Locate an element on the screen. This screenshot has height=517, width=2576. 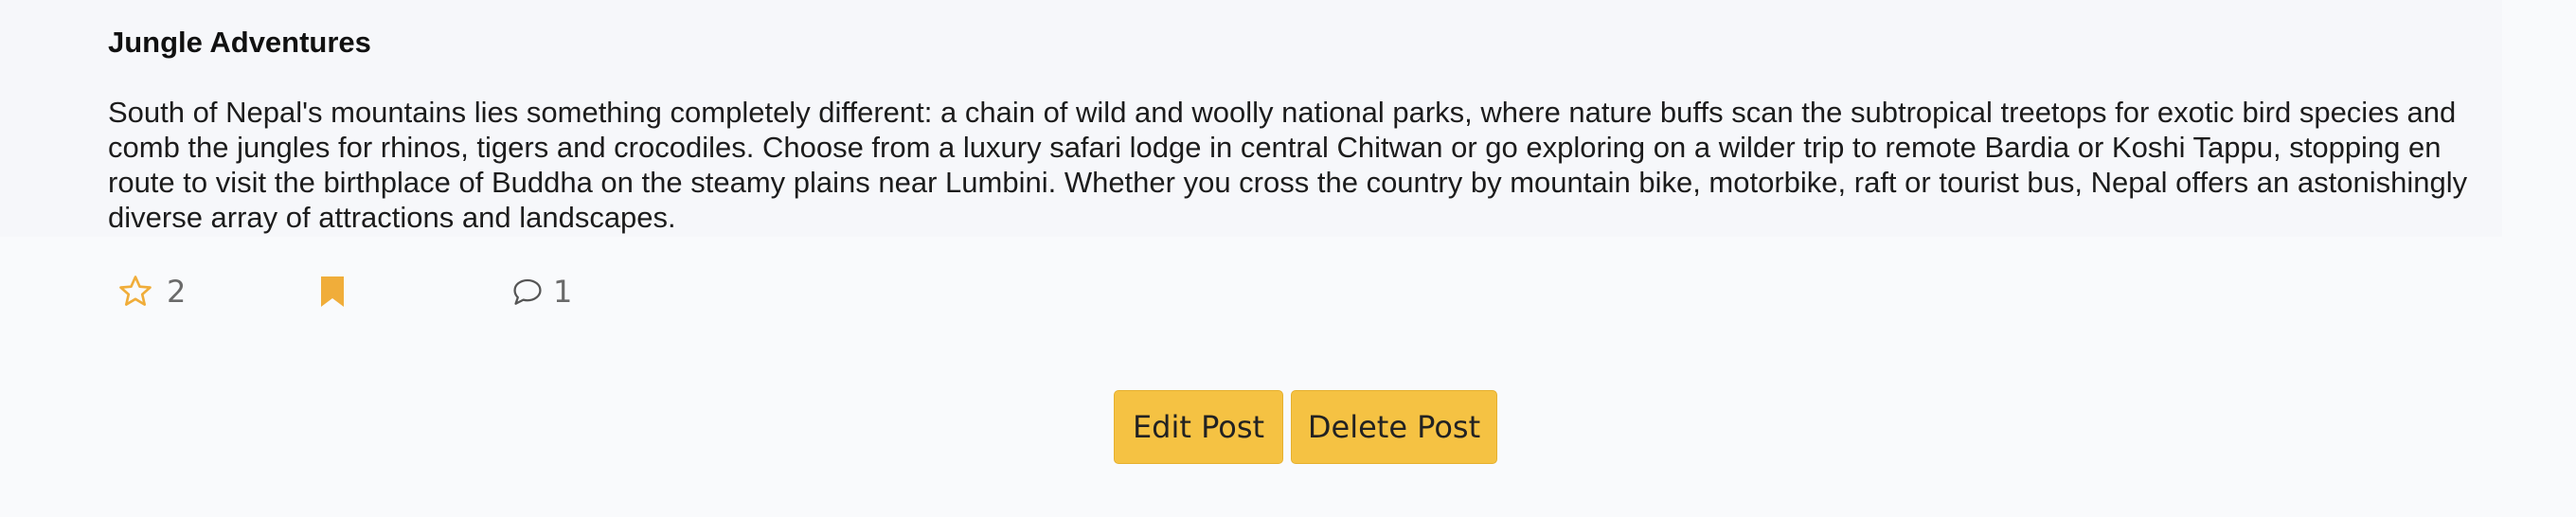
star-count: 2 is located at coordinates (177, 292).